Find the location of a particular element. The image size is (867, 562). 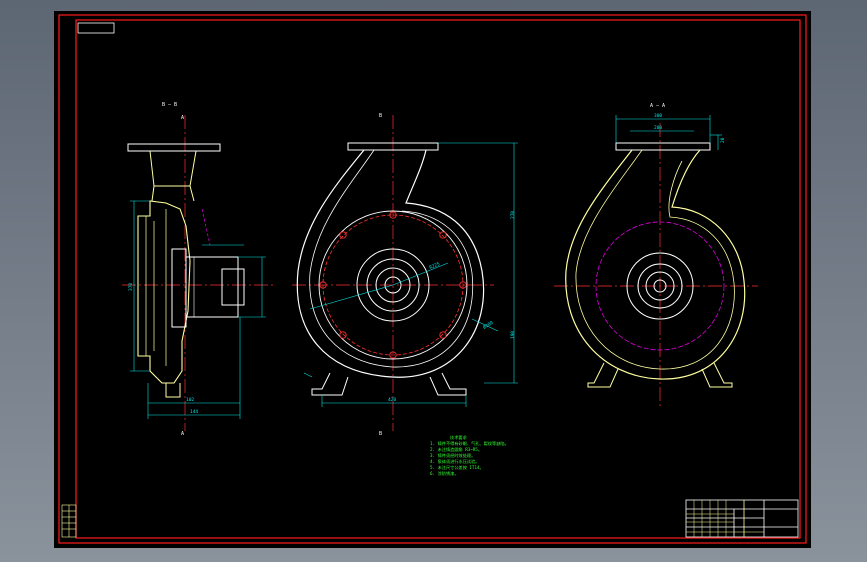

front-volute-outer is located at coordinates (390, 263).